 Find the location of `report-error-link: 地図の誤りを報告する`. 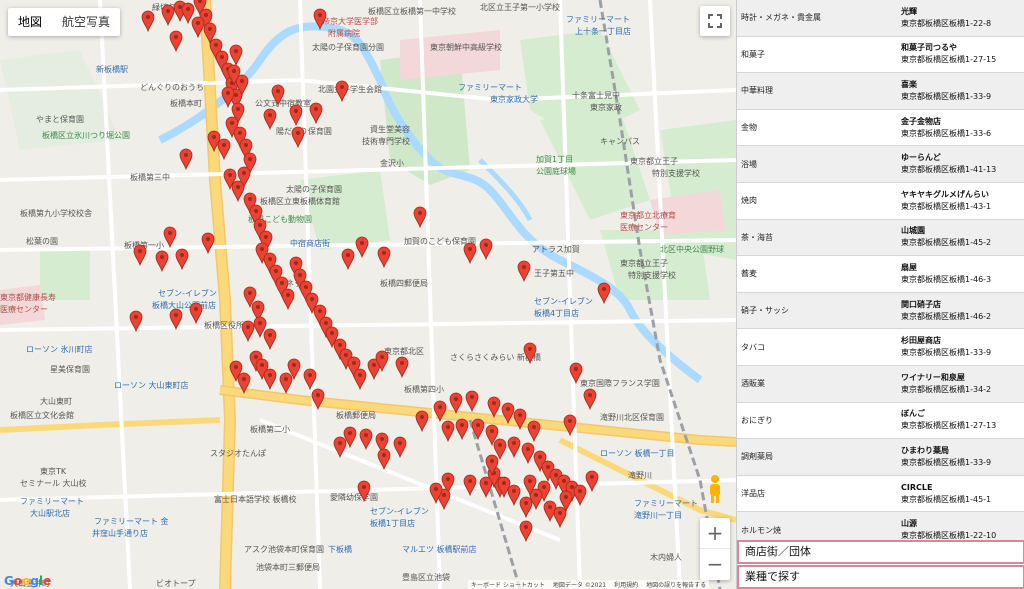

report-error-link: 地図の誤りを報告する is located at coordinates (676, 584).